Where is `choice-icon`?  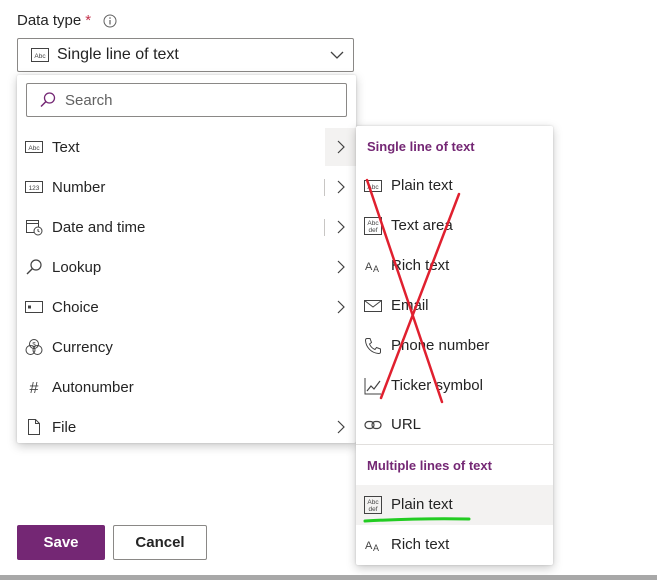
choice-icon is located at coordinates (34, 307).